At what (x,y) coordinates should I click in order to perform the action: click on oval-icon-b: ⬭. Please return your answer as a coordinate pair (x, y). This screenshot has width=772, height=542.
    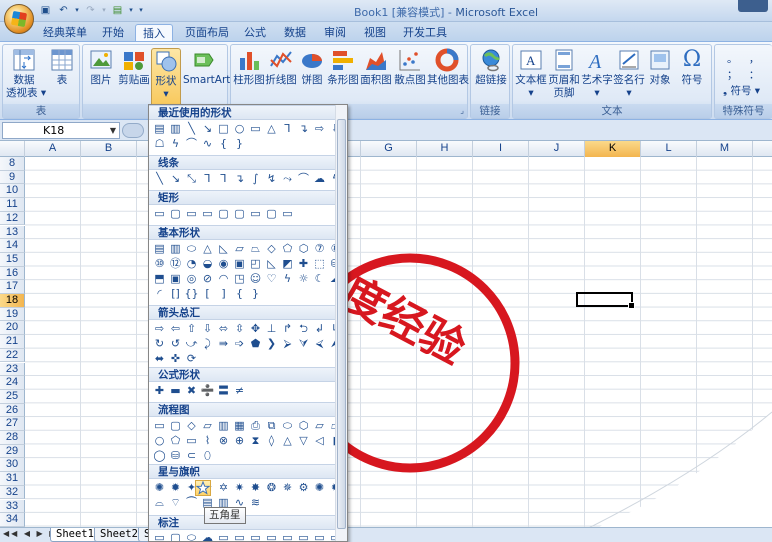
    Looking at the image, I should click on (191, 249).